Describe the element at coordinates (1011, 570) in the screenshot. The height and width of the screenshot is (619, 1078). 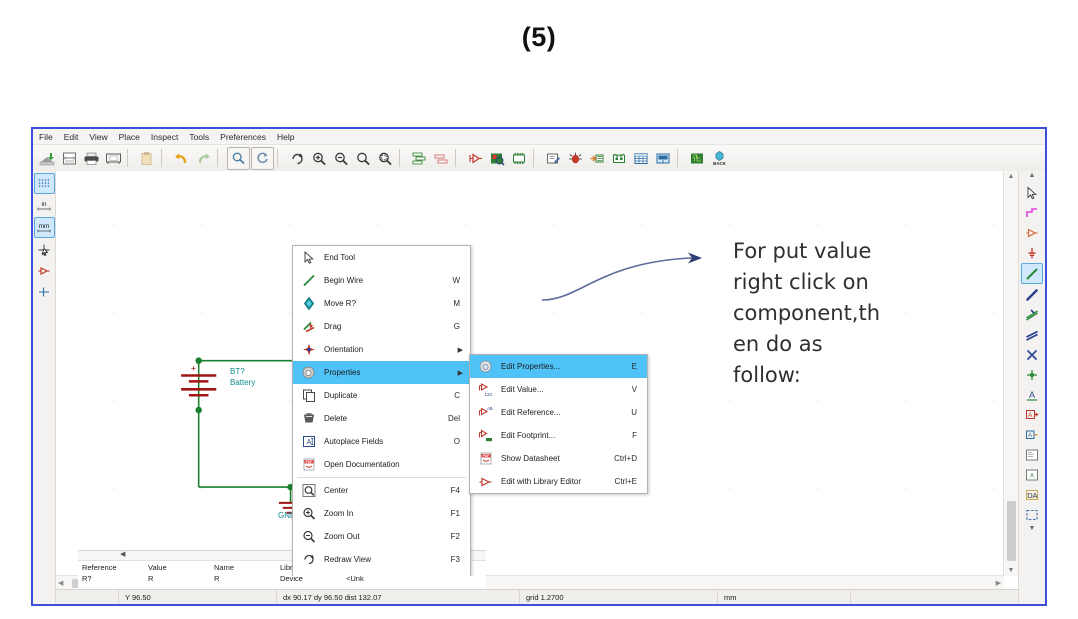
I see `scroll-down-icon: ▼` at that location.